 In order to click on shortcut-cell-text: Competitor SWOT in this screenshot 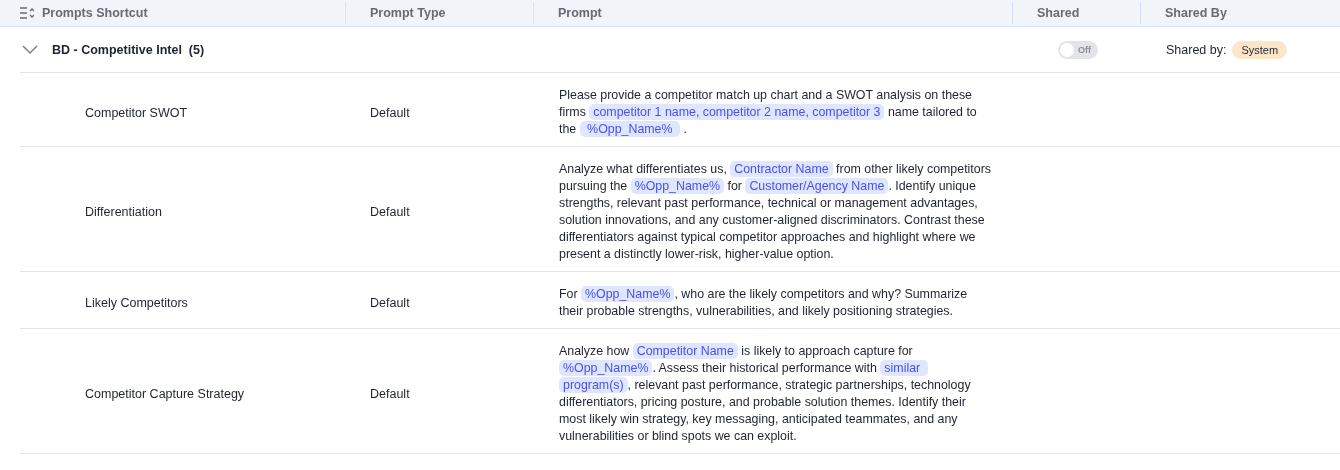, I will do `click(136, 112)`.